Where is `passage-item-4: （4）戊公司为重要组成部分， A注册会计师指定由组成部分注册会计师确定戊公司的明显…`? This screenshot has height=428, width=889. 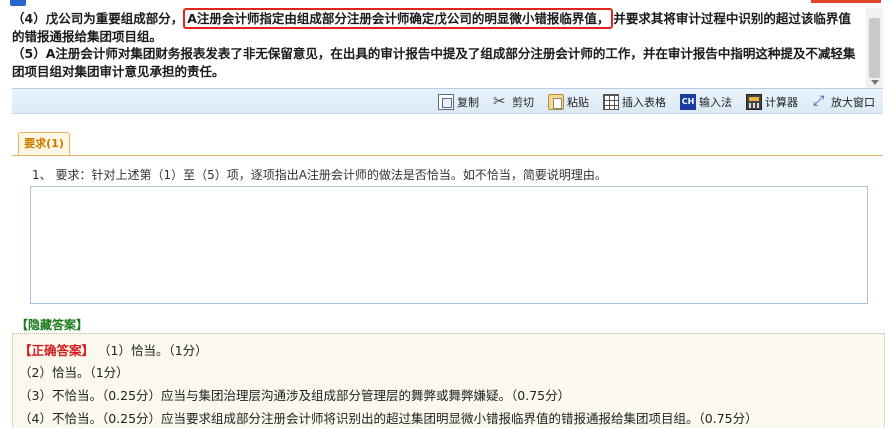 passage-item-4: （4）戊公司为重要组成部分， A注册会计师指定由组成部分注册会计师确定戊公司的明显… is located at coordinates (437, 26).